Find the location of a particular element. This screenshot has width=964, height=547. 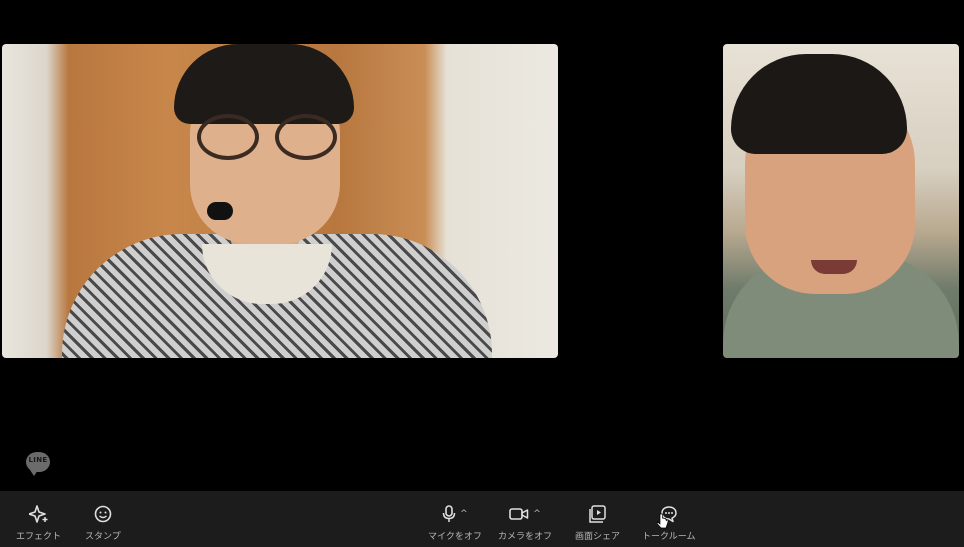

mouth is located at coordinates (834, 267).